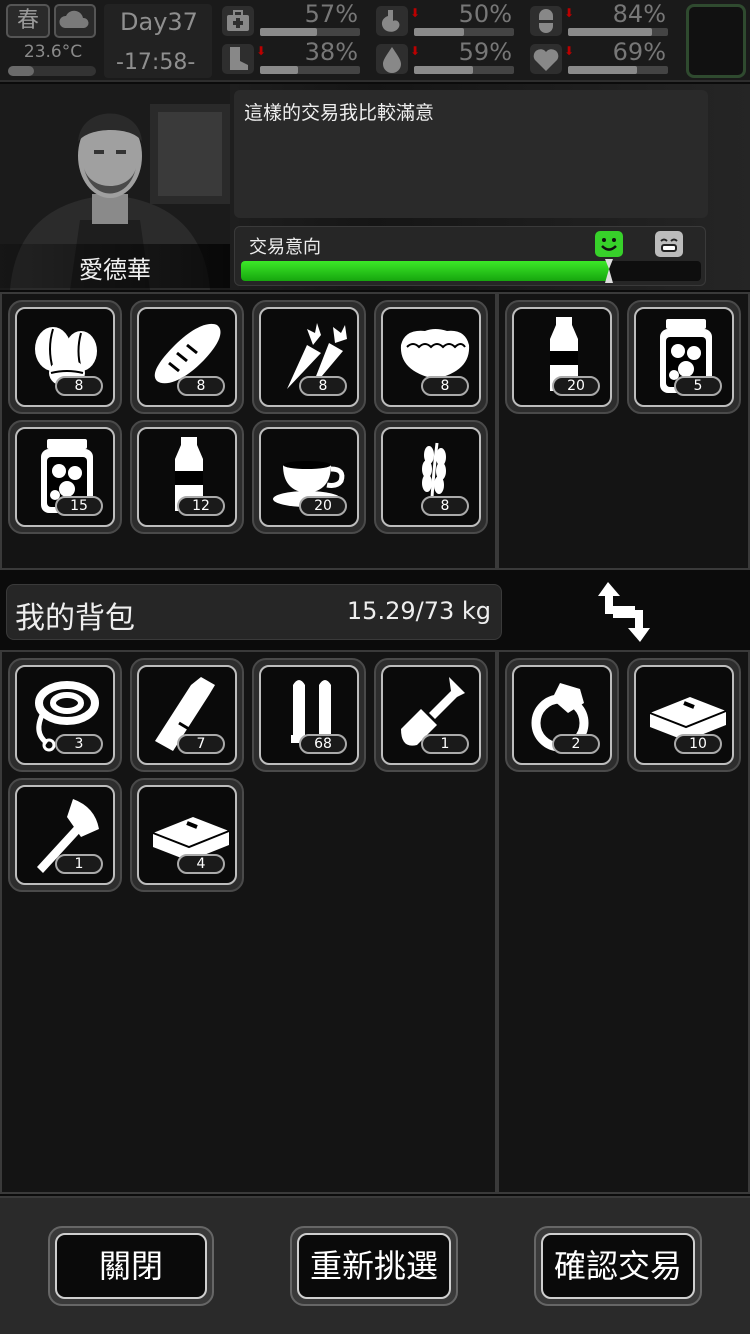 The image size is (750, 1334). Describe the element at coordinates (684, 357) in the screenshot. I see `item-slot: 5` at that location.